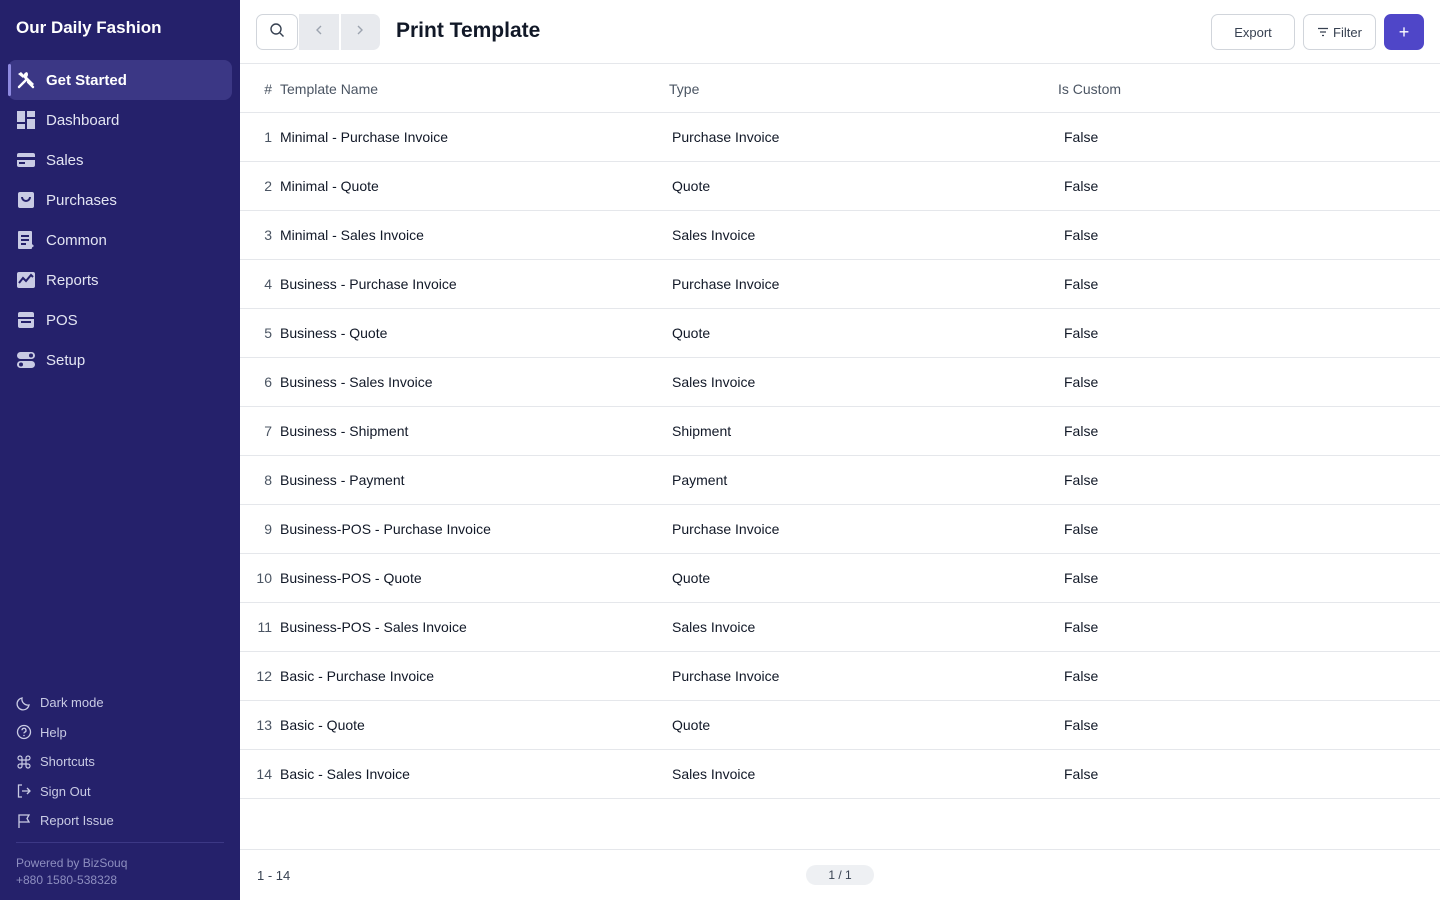  Describe the element at coordinates (345, 774) in the screenshot. I see `template-name-cell: Basic - Sales Invoice` at that location.